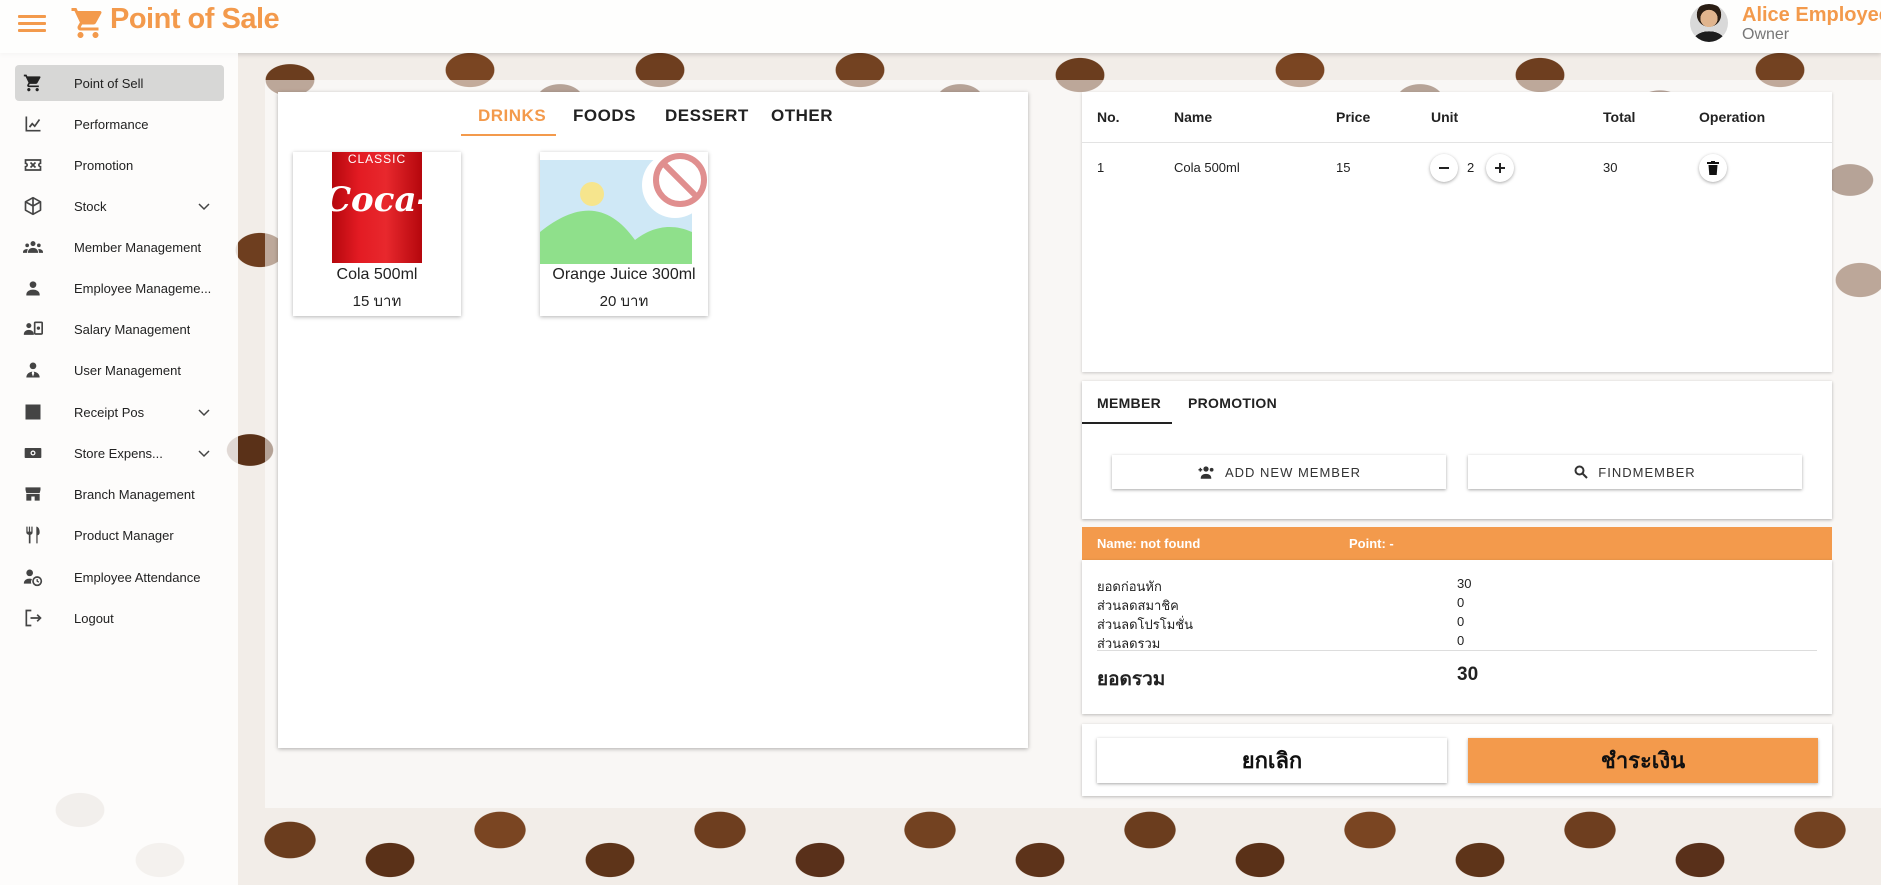 This screenshot has height=885, width=1881. Describe the element at coordinates (1127, 423) in the screenshot. I see `member-tab-indicator` at that location.